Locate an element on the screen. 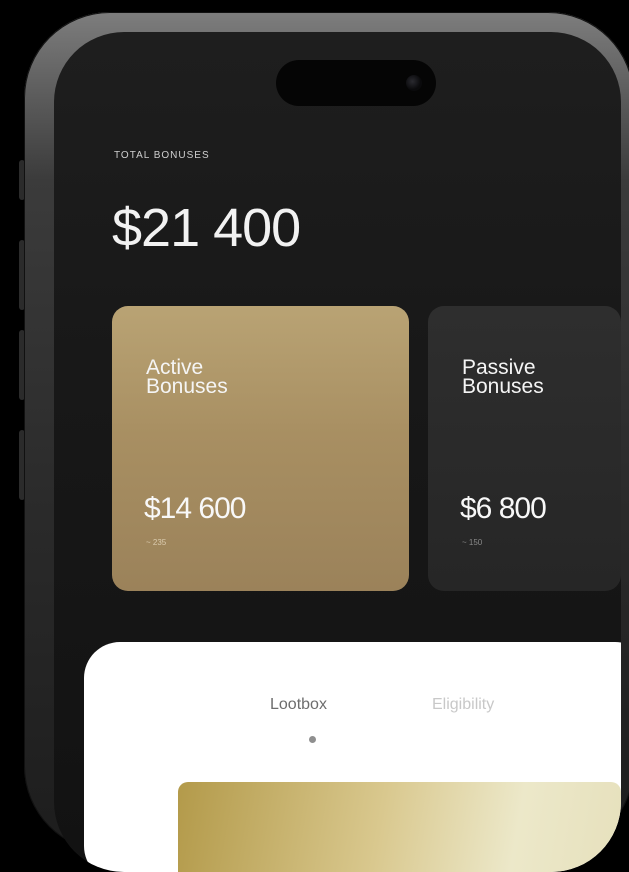 The height and width of the screenshot is (872, 629). tab-active-indicator is located at coordinates (312, 739).